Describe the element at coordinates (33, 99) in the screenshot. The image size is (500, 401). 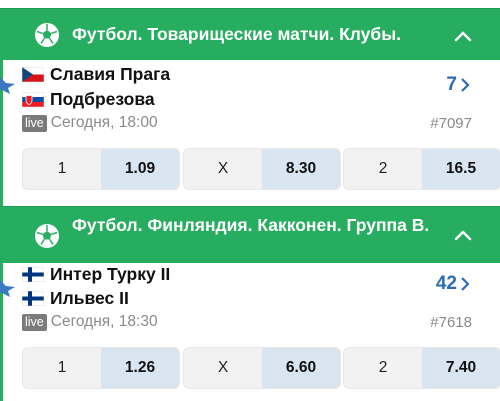
I see `slovakia-flag-icon` at that location.